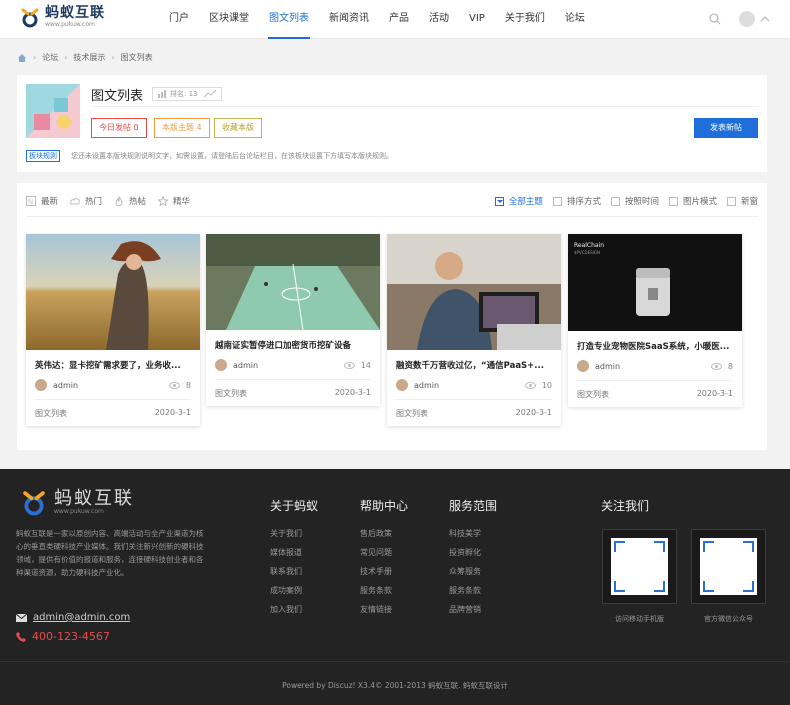 Image resolution: width=790 pixels, height=705 pixels. Describe the element at coordinates (86, 201) in the screenshot. I see `filter-hot: 热门` at that location.